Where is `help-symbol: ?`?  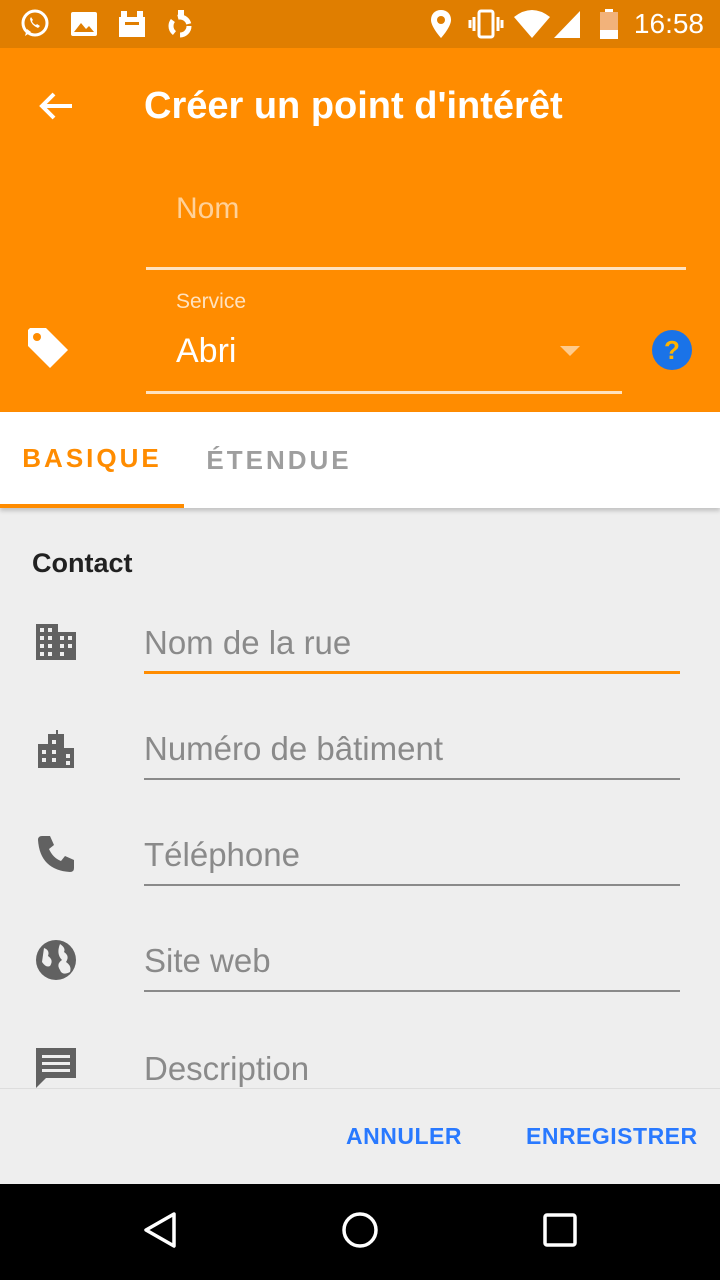 help-symbol: ? is located at coordinates (672, 349).